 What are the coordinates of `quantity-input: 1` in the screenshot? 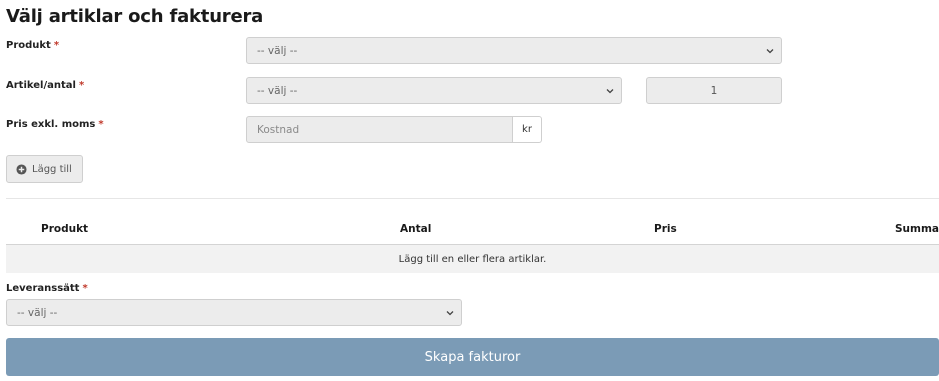 It's located at (714, 90).